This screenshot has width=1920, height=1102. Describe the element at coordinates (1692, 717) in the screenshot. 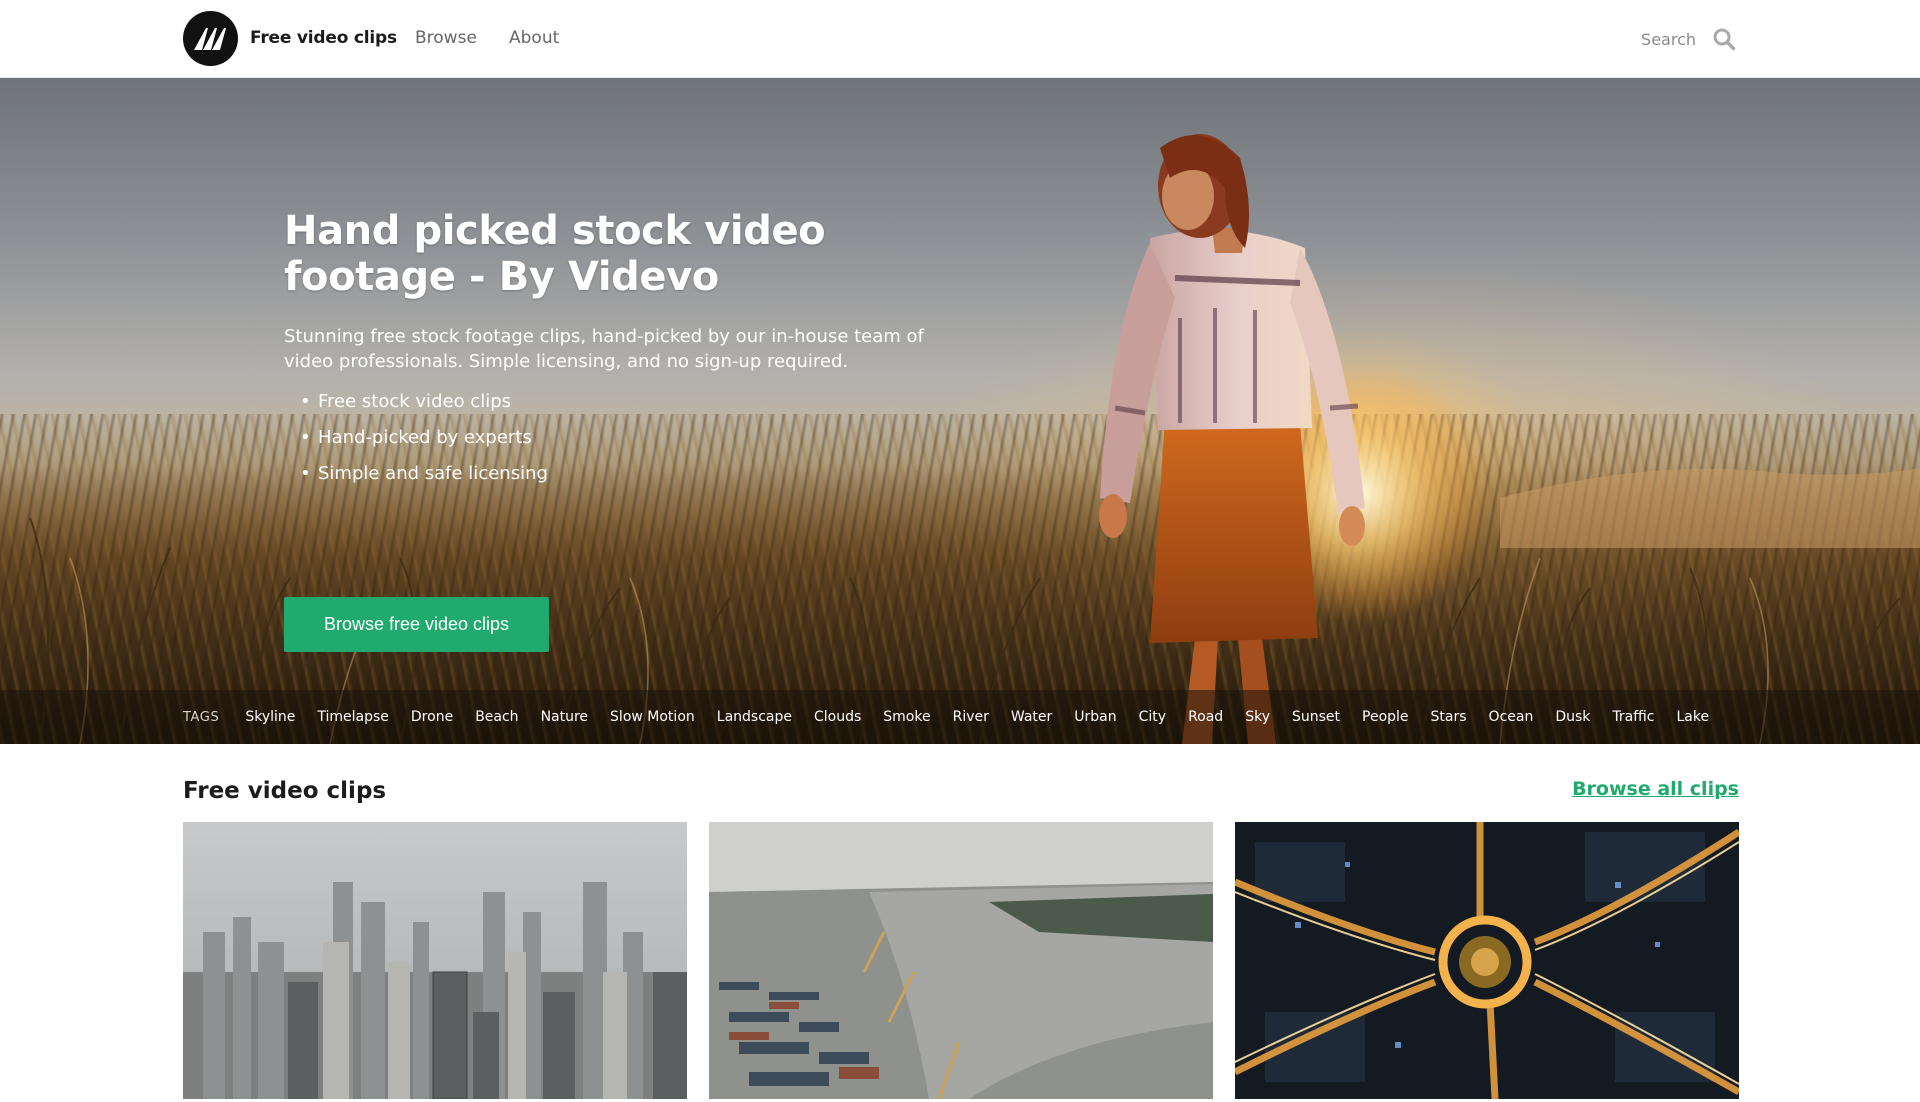

I see `tag-link-lake: Lake` at that location.